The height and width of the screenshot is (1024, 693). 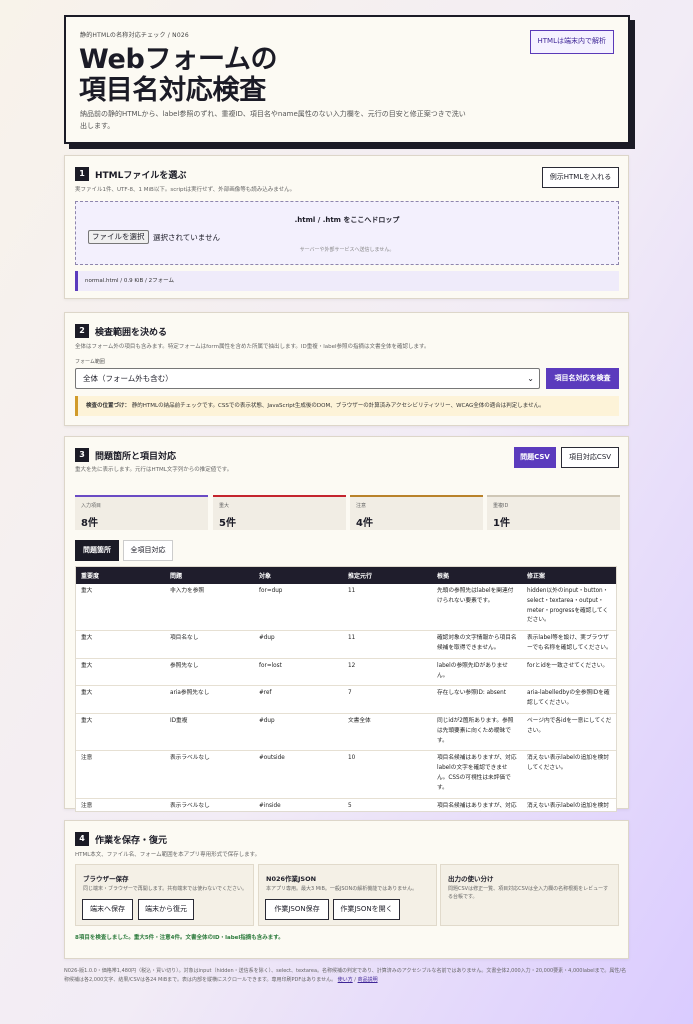 What do you see at coordinates (571, 42) in the screenshot?
I see `local-analysis-badge: HTMLは端末内で解析` at bounding box center [571, 42].